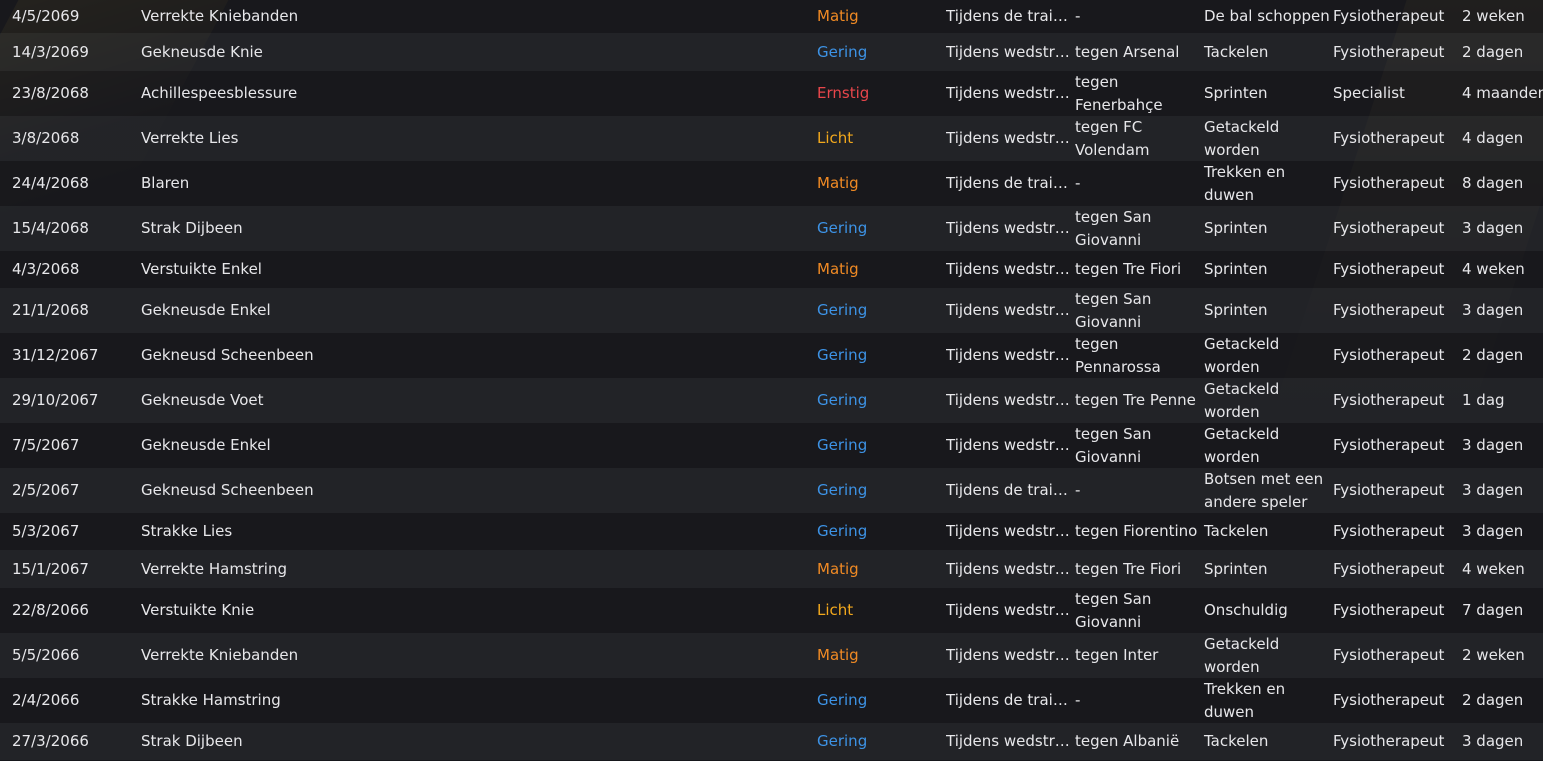  Describe the element at coordinates (1369, 93) in the screenshot. I see `injury-treatment: Specialist` at that location.